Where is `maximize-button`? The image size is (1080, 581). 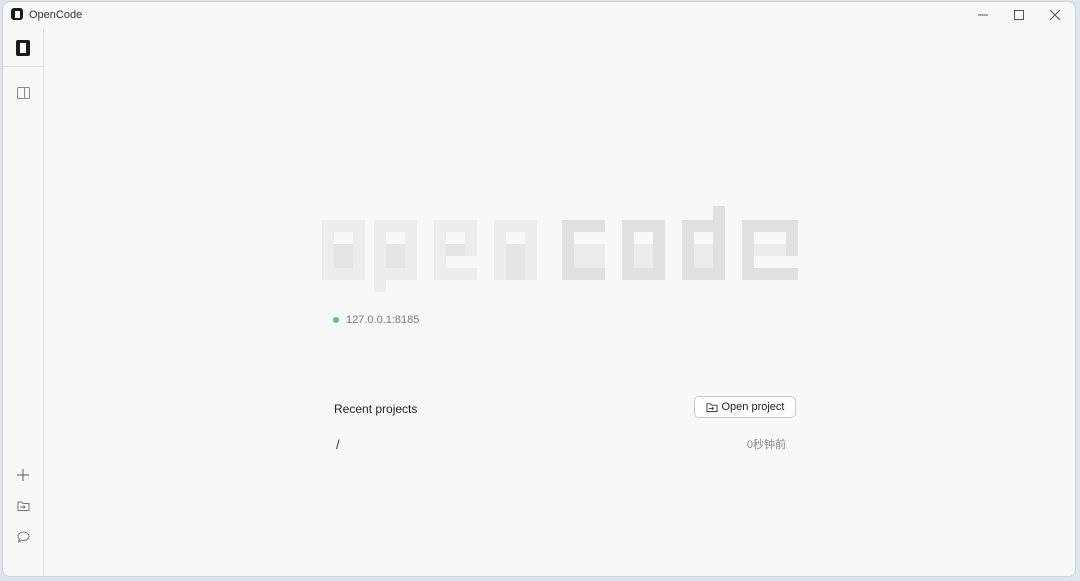 maximize-button is located at coordinates (1019, 15).